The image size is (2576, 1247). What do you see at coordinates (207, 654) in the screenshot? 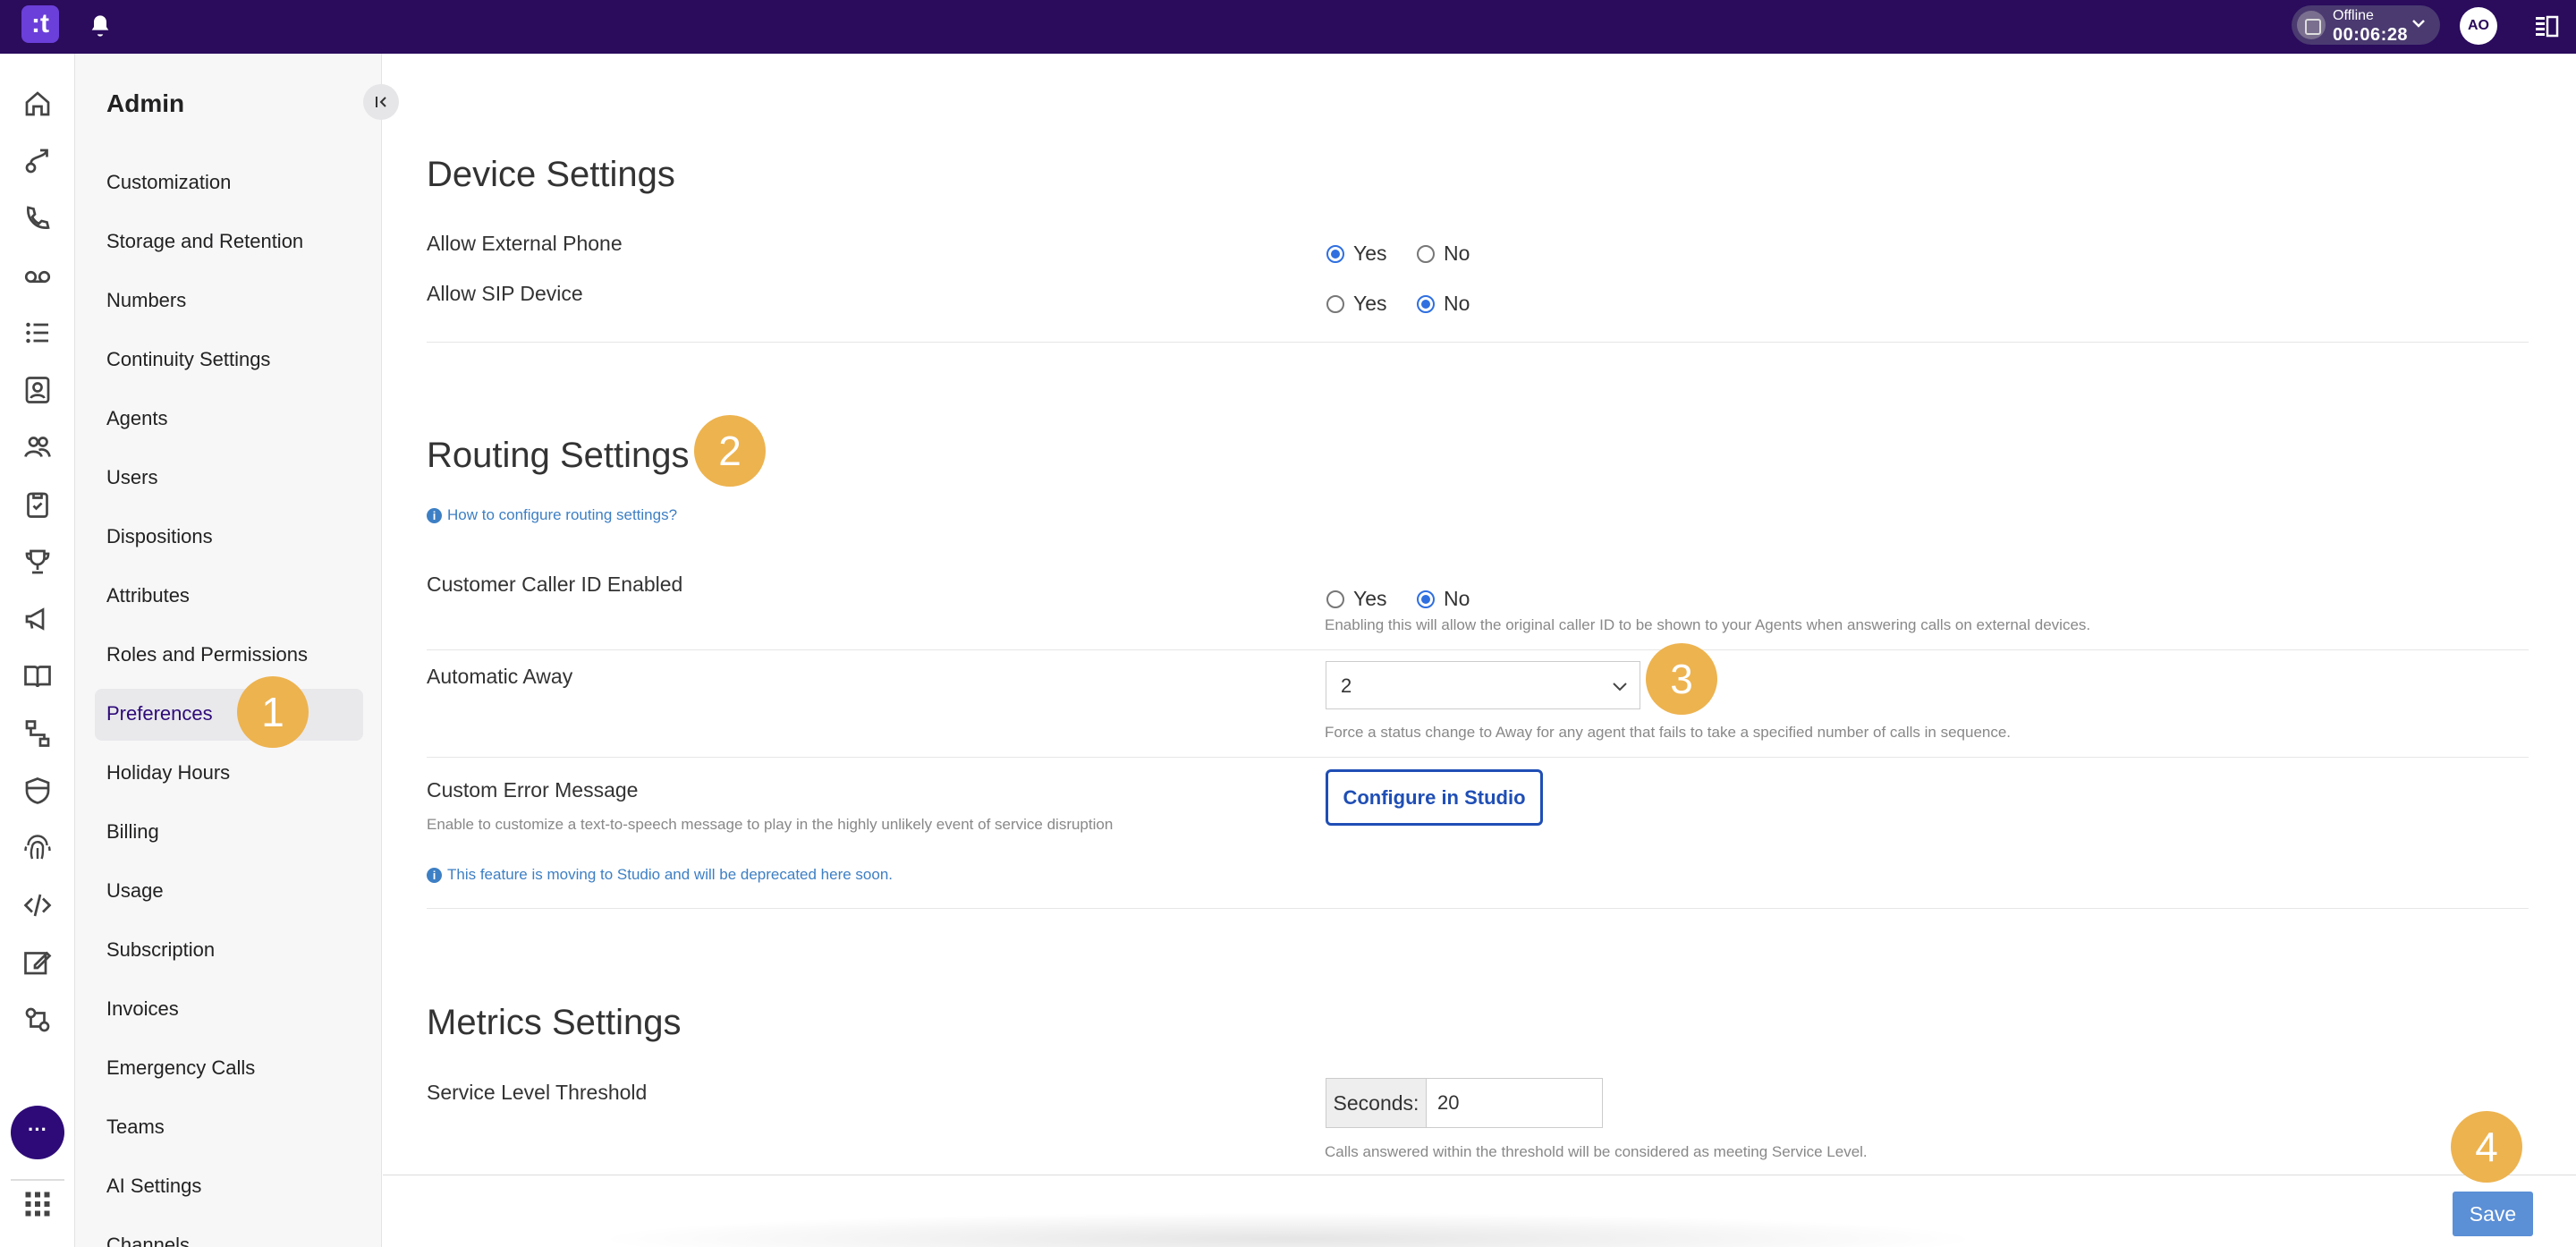
I see `sidebar-item-roles-permissions: Roles and Permissions` at bounding box center [207, 654].